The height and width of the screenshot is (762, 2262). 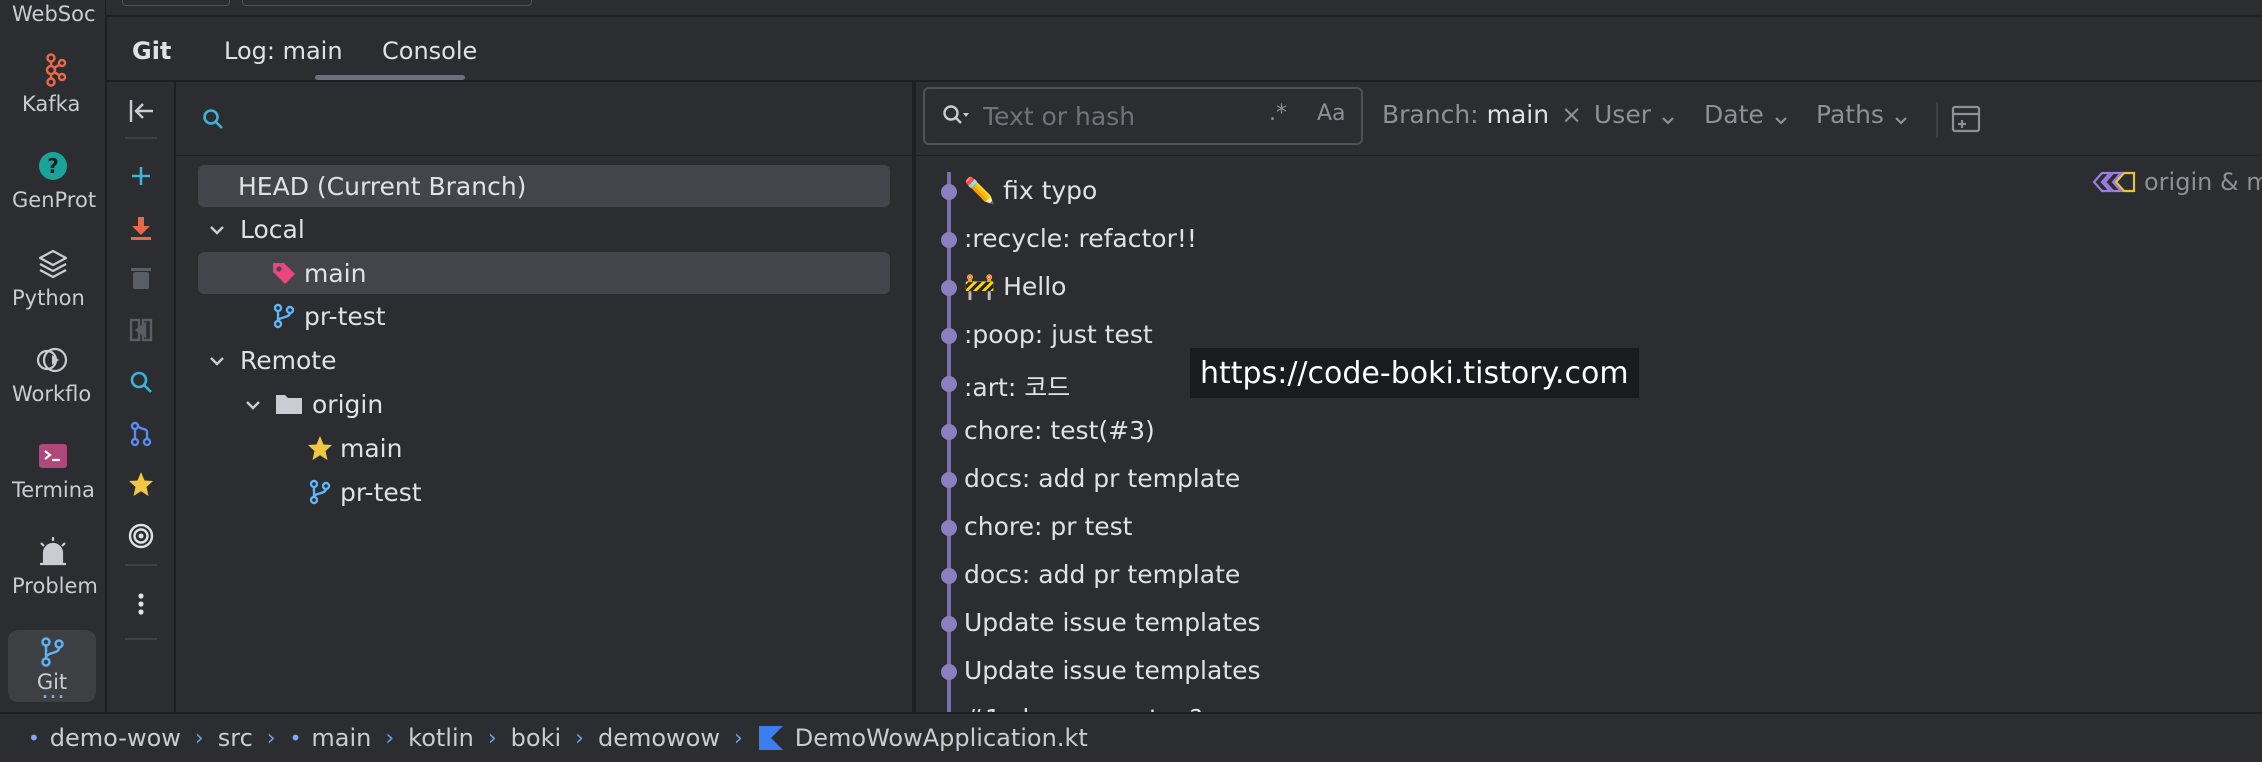 What do you see at coordinates (544, 492) in the screenshot?
I see `branch-row-remote-pr-test: pr-test` at bounding box center [544, 492].